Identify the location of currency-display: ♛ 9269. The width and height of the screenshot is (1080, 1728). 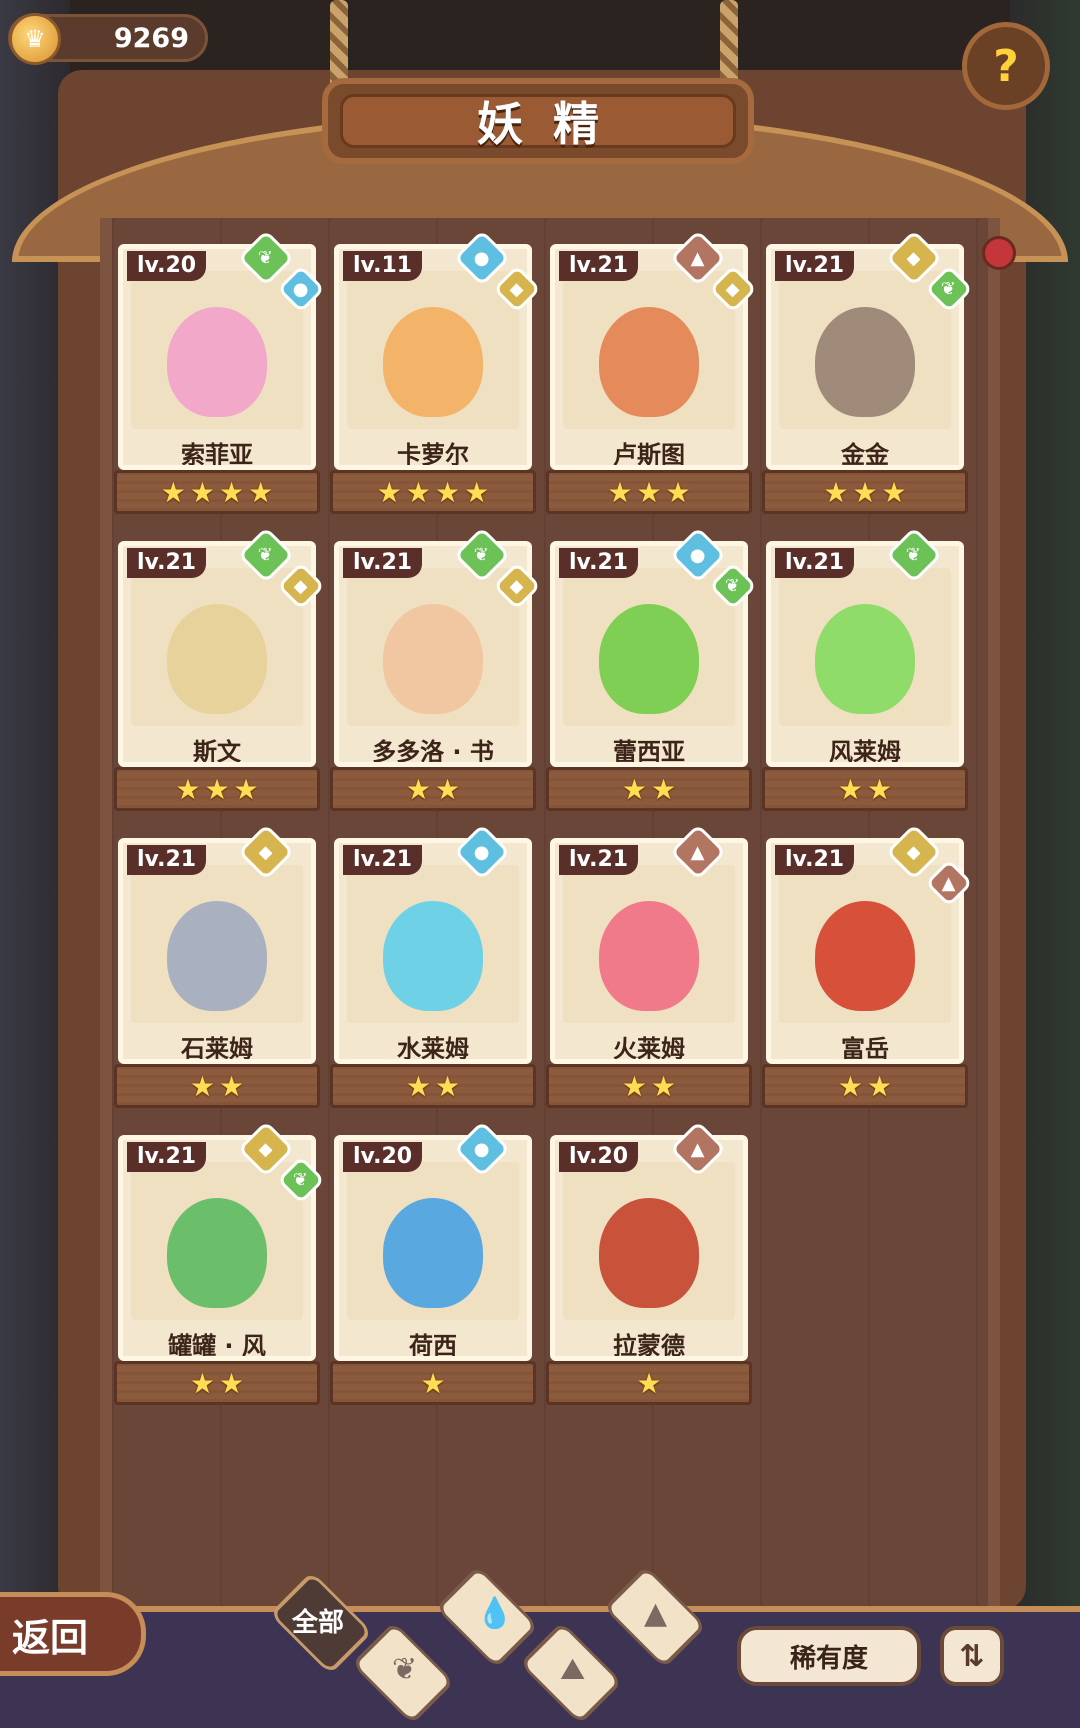
(108, 39).